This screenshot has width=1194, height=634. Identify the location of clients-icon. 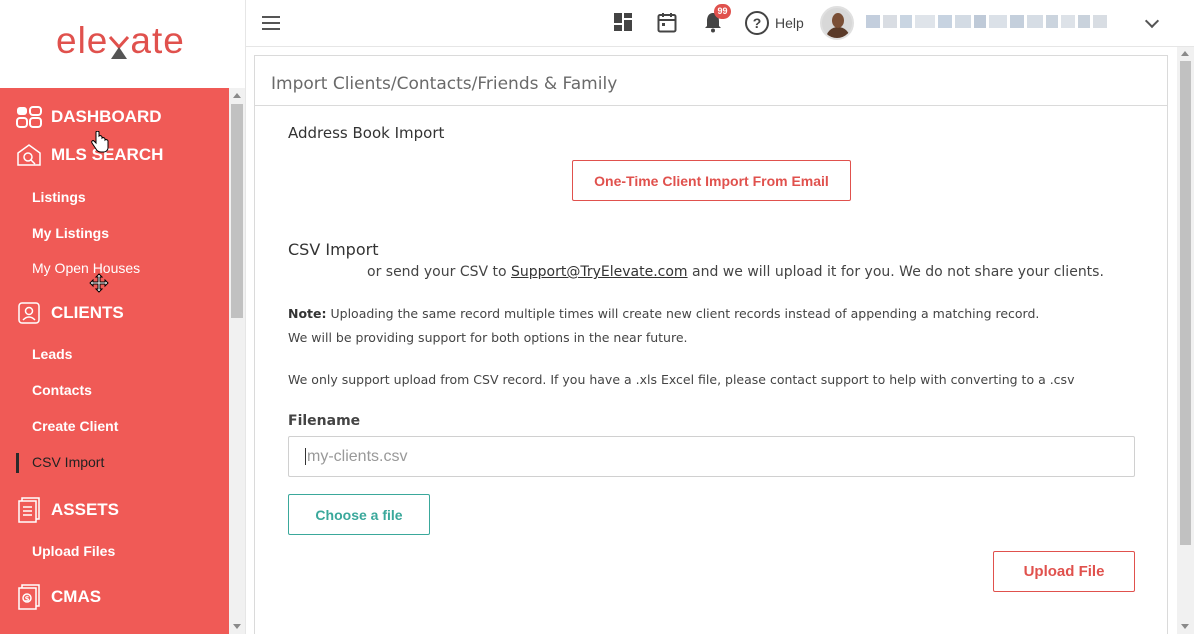
(29, 313).